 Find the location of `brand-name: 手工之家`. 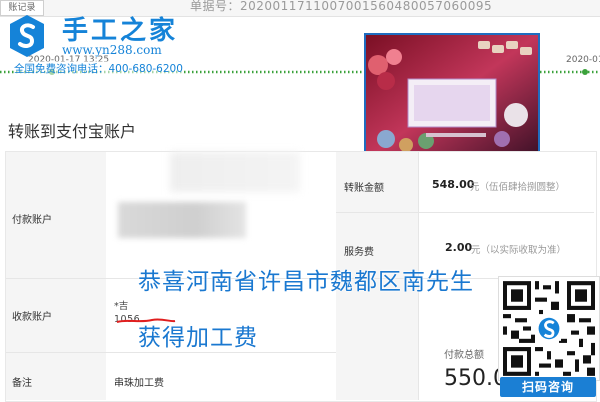

brand-name: 手工之家 is located at coordinates (120, 31).